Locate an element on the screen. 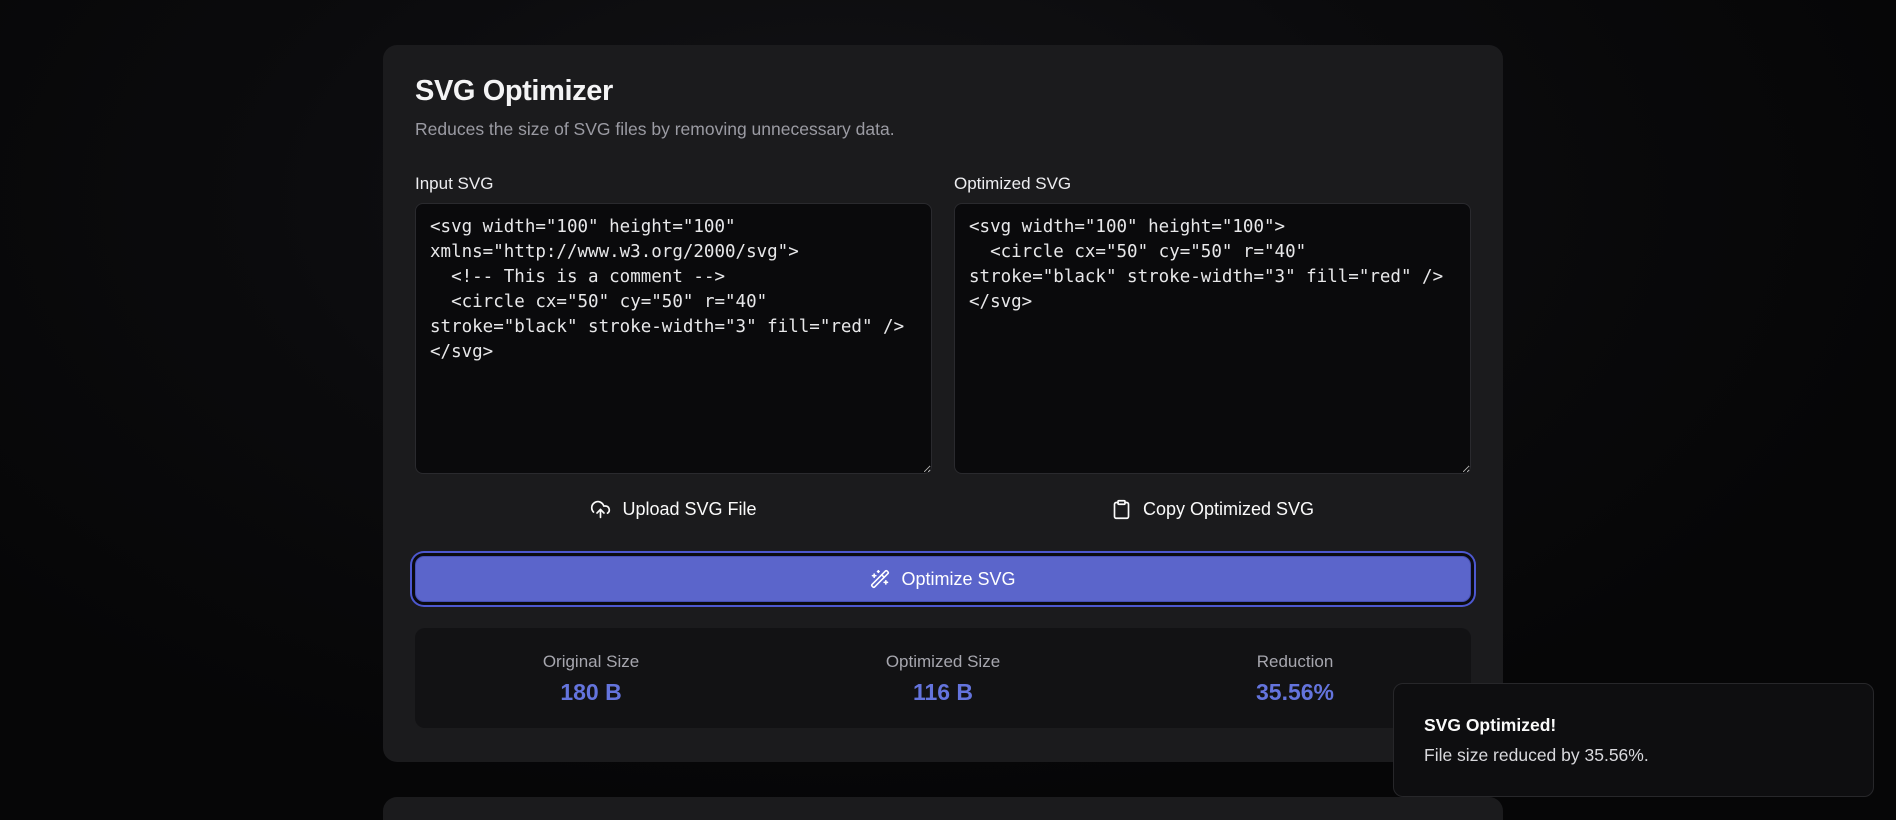 The height and width of the screenshot is (820, 1896). upload-row: Upload SVG File is located at coordinates (673, 509).